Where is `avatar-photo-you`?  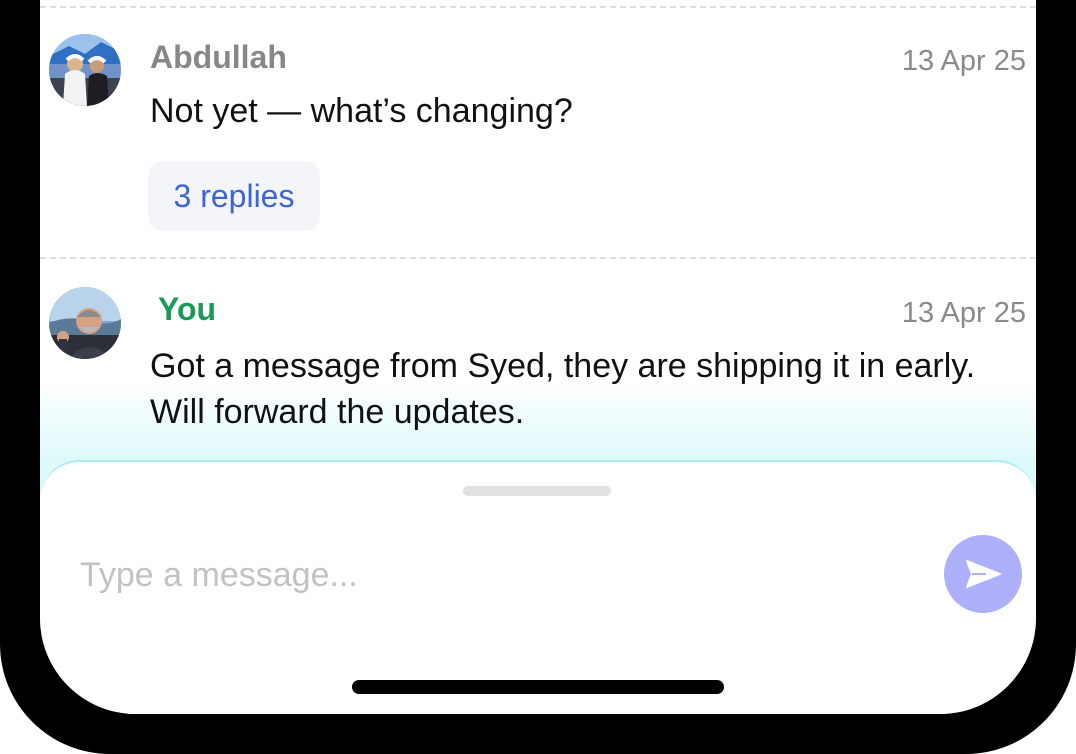
avatar-photo-you is located at coordinates (85, 323).